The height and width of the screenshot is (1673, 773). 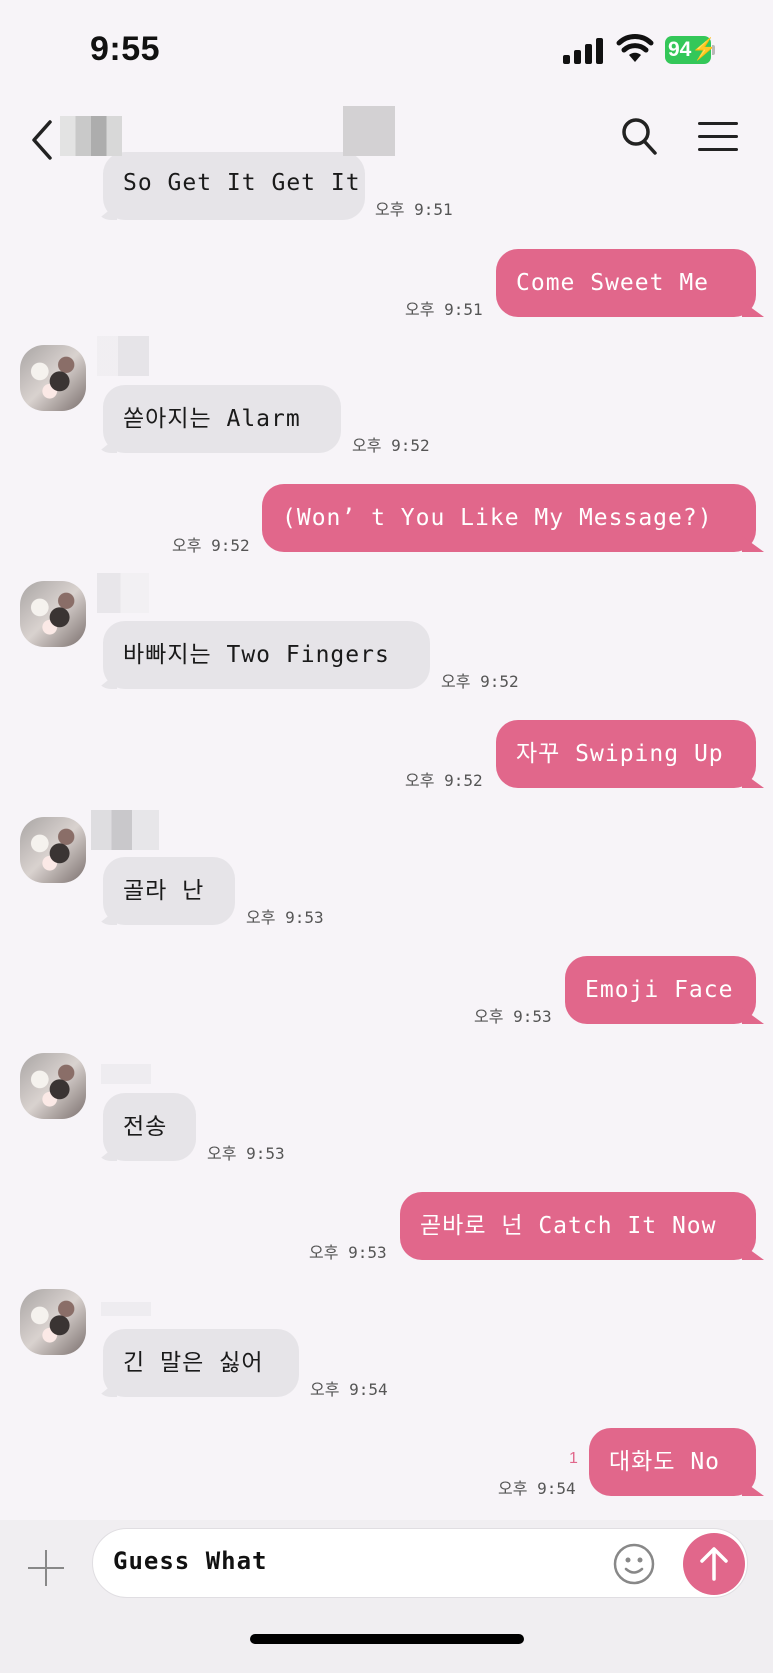 What do you see at coordinates (509, 518) in the screenshot?
I see `message-bubble-outgoing: (Won’ t You Like My Message?)` at bounding box center [509, 518].